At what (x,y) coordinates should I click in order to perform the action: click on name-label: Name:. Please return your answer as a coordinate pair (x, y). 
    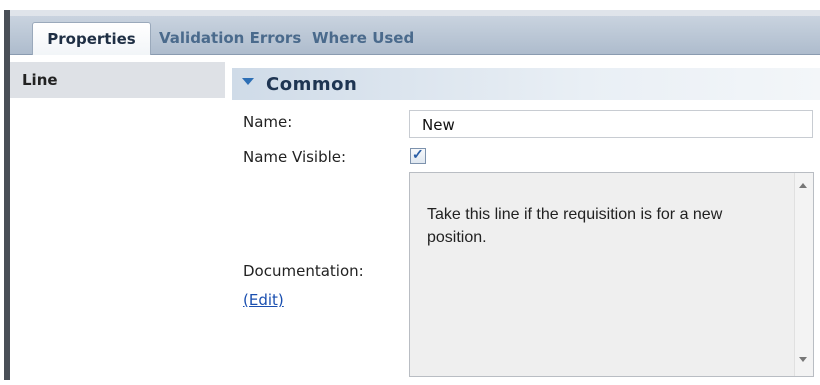
    Looking at the image, I should click on (268, 122).